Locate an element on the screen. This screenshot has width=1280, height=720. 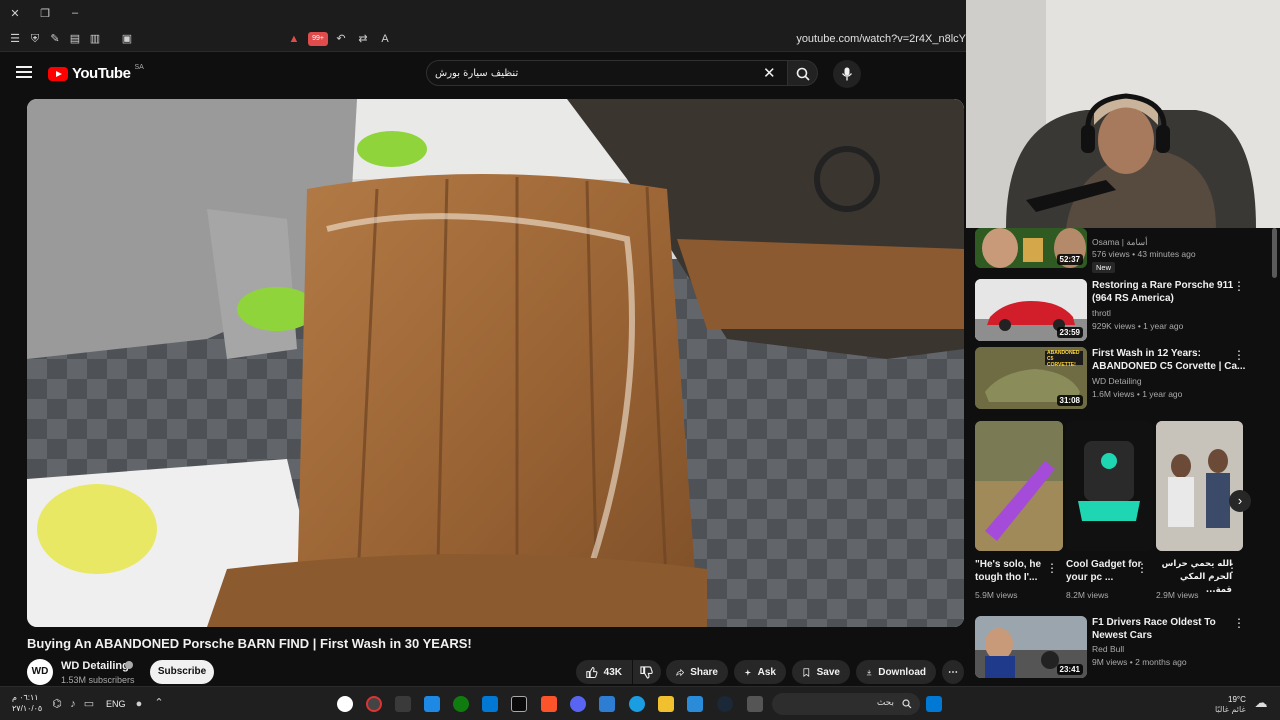
show-hidden-icons: ⌃ is located at coordinates (159, 703).